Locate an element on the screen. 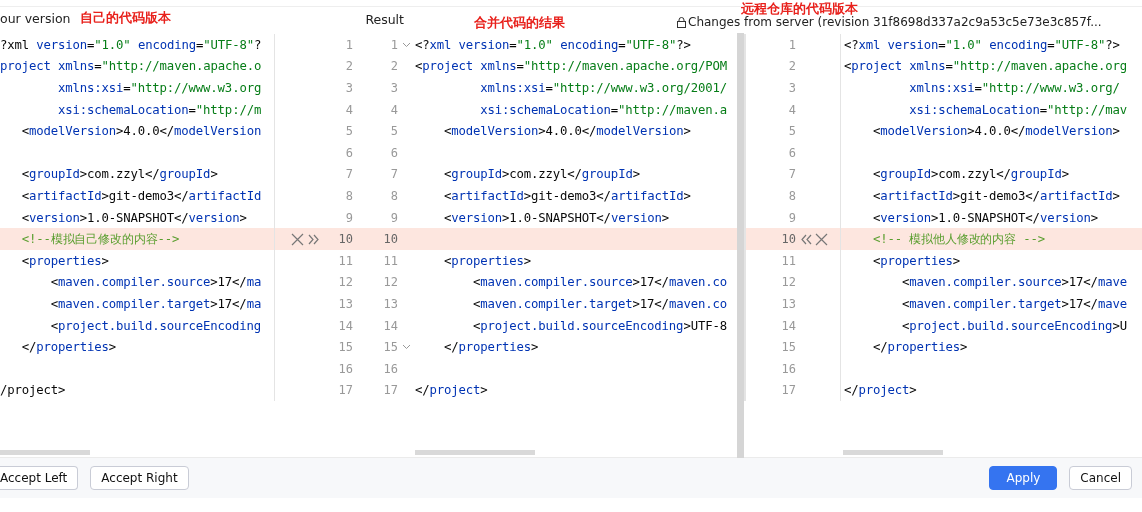 This screenshot has height=512, width=1142. code-line: <maven.compiler.target>17</ma is located at coordinates (155, 304).